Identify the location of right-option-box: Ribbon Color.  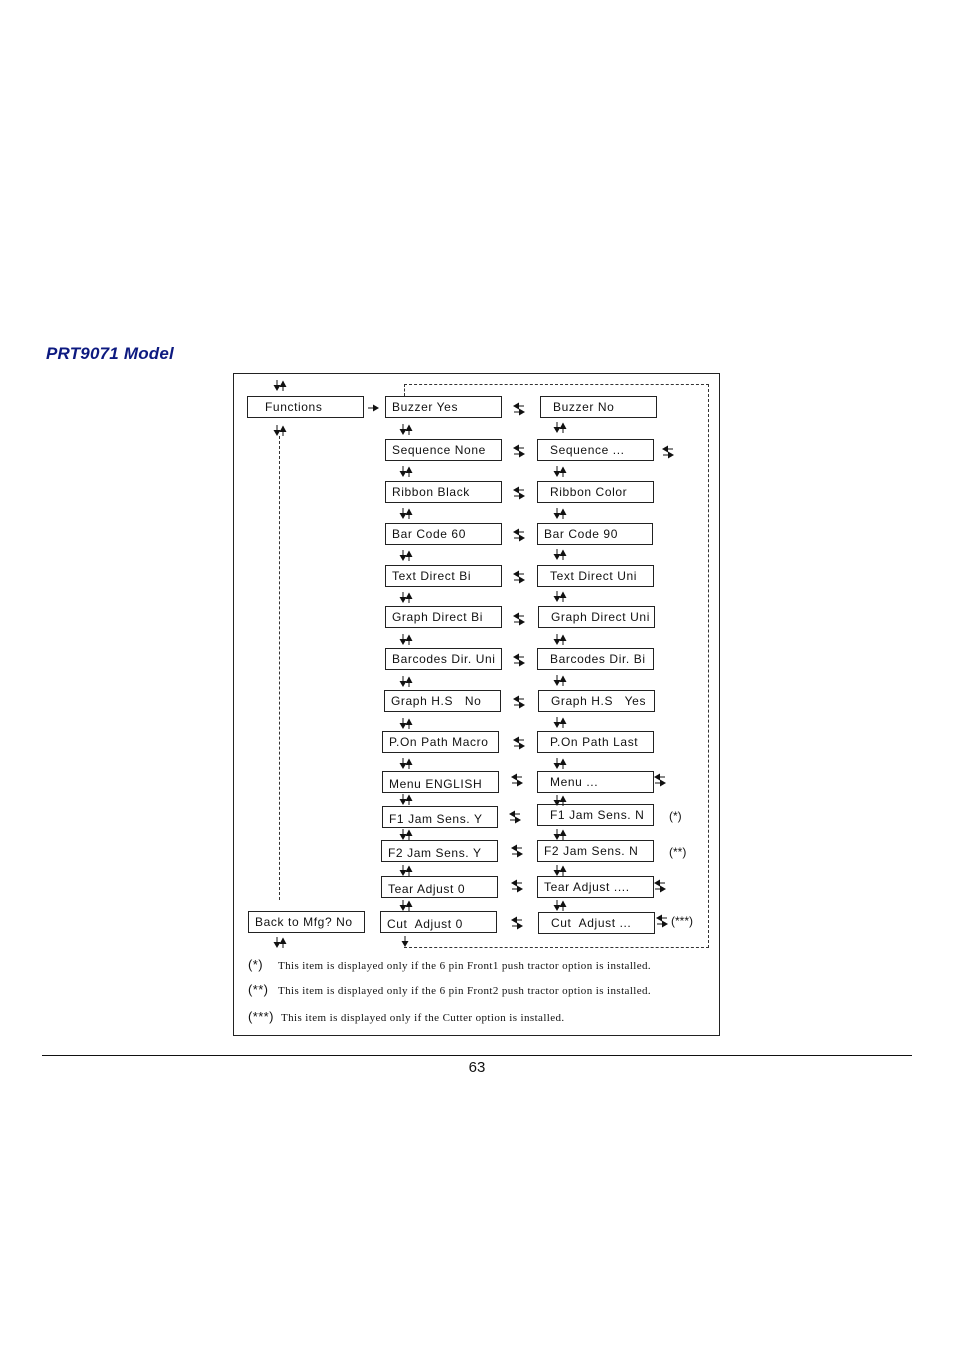
(595, 492).